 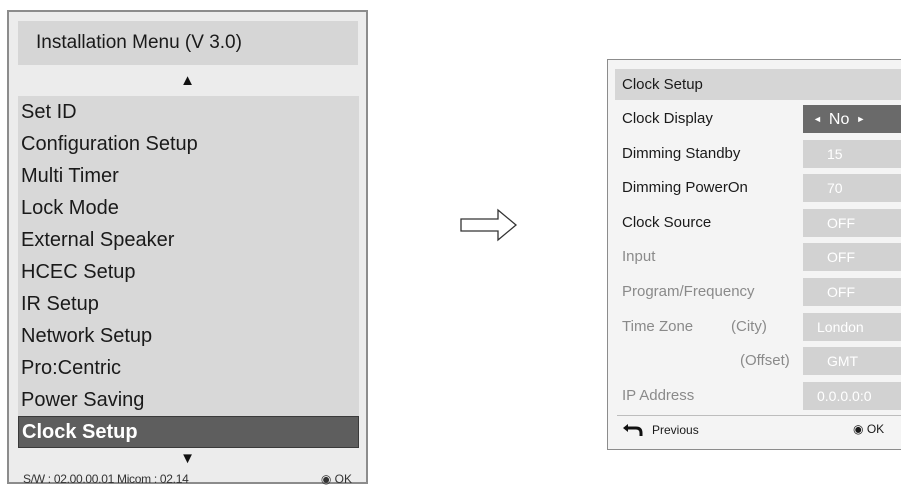 What do you see at coordinates (188, 240) in the screenshot?
I see `menu-item-external-speaker: External Speaker` at bounding box center [188, 240].